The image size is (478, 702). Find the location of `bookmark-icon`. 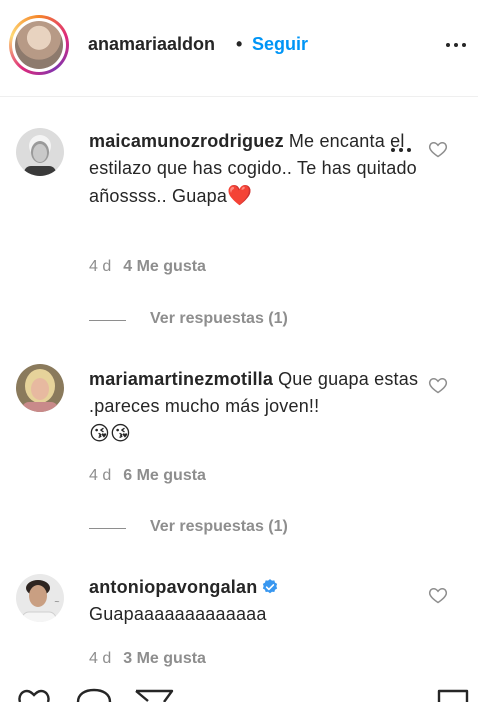

bookmark-icon is located at coordinates (453, 695).